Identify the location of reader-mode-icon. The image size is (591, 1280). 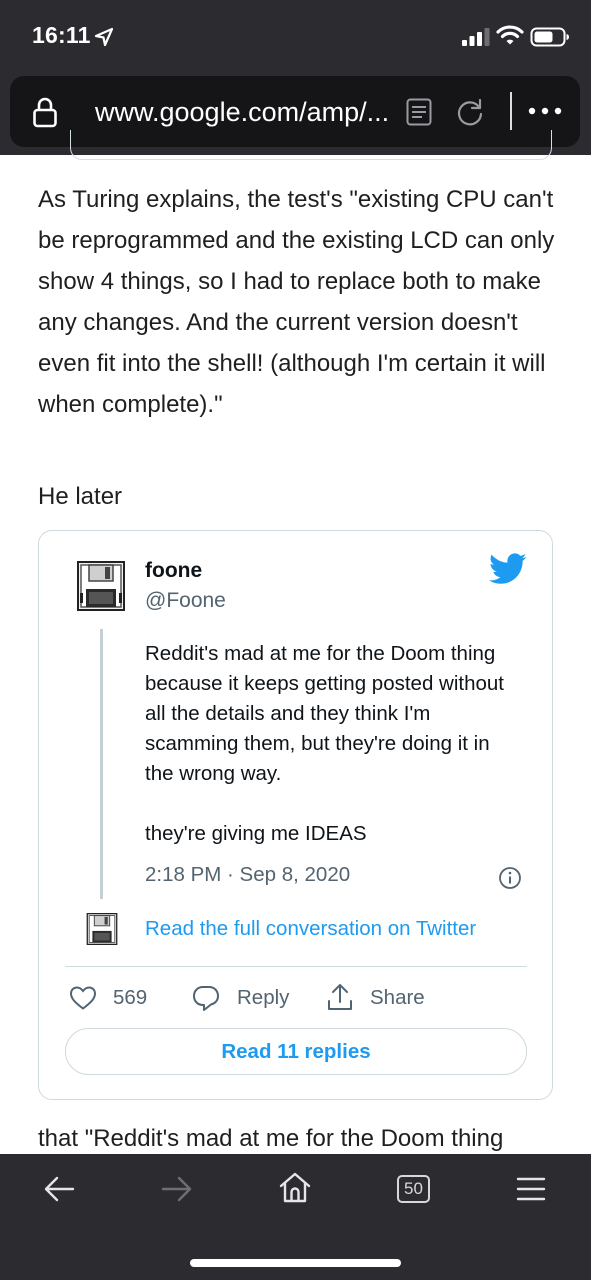
(419, 112).